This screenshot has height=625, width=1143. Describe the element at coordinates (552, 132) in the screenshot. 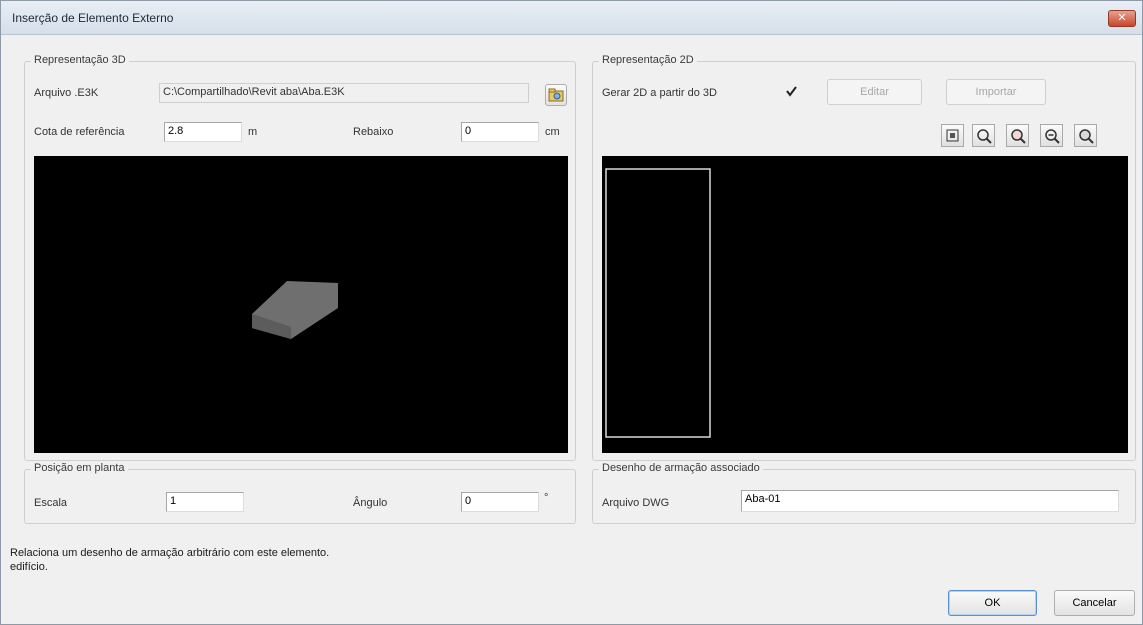

I see `rebaixo-unit: cm` at that location.